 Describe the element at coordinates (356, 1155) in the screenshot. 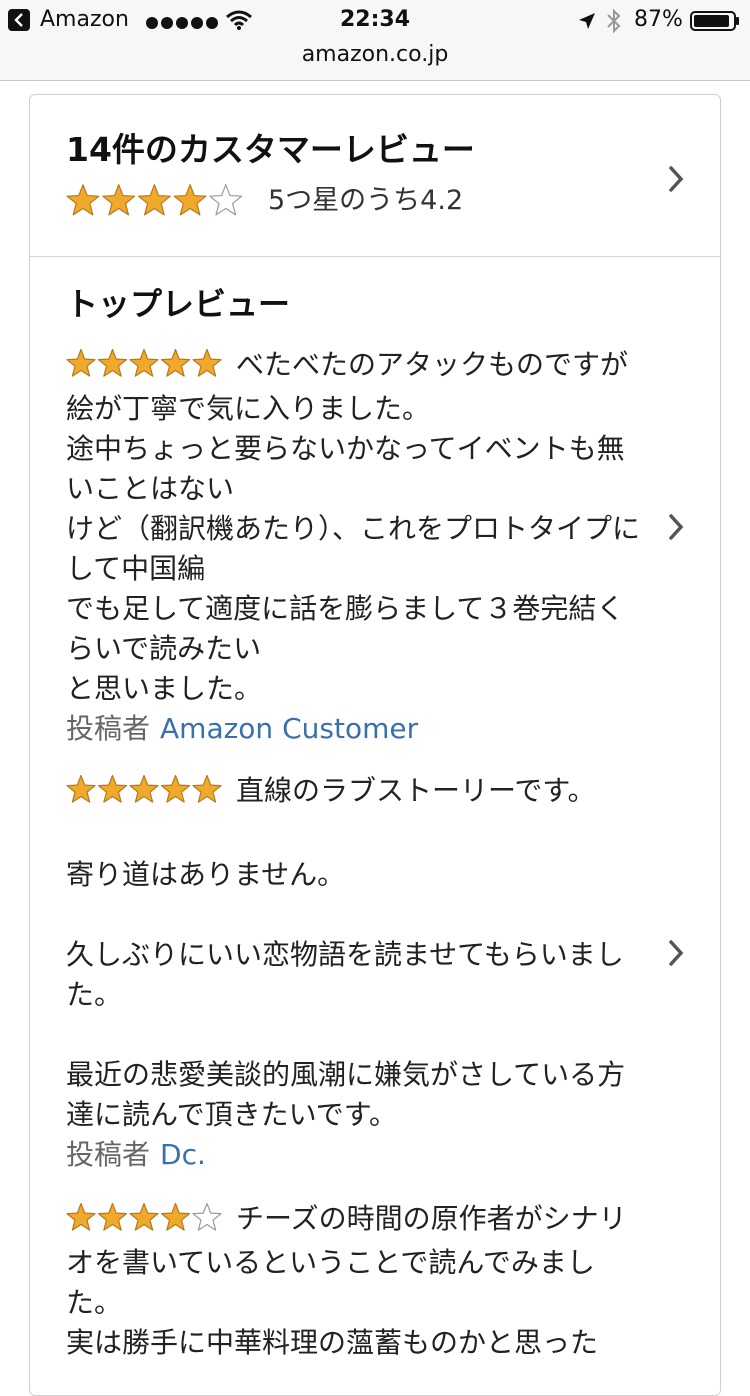

I see `review-author-line: 投稿者 Dc.` at that location.